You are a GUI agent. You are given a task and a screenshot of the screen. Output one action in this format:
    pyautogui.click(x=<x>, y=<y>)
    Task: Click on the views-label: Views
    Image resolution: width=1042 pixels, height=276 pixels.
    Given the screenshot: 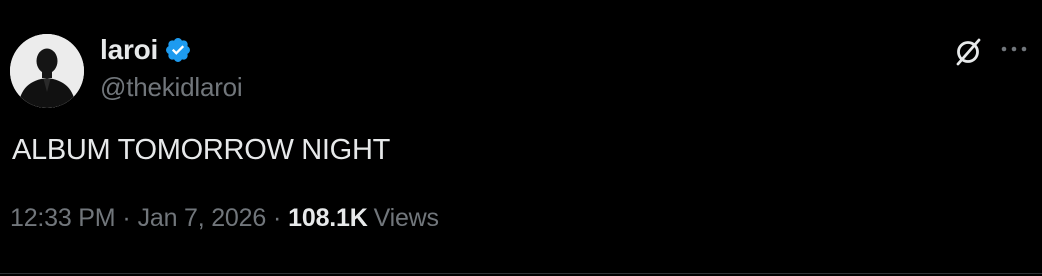 What is the action you would take?
    pyautogui.click(x=406, y=218)
    